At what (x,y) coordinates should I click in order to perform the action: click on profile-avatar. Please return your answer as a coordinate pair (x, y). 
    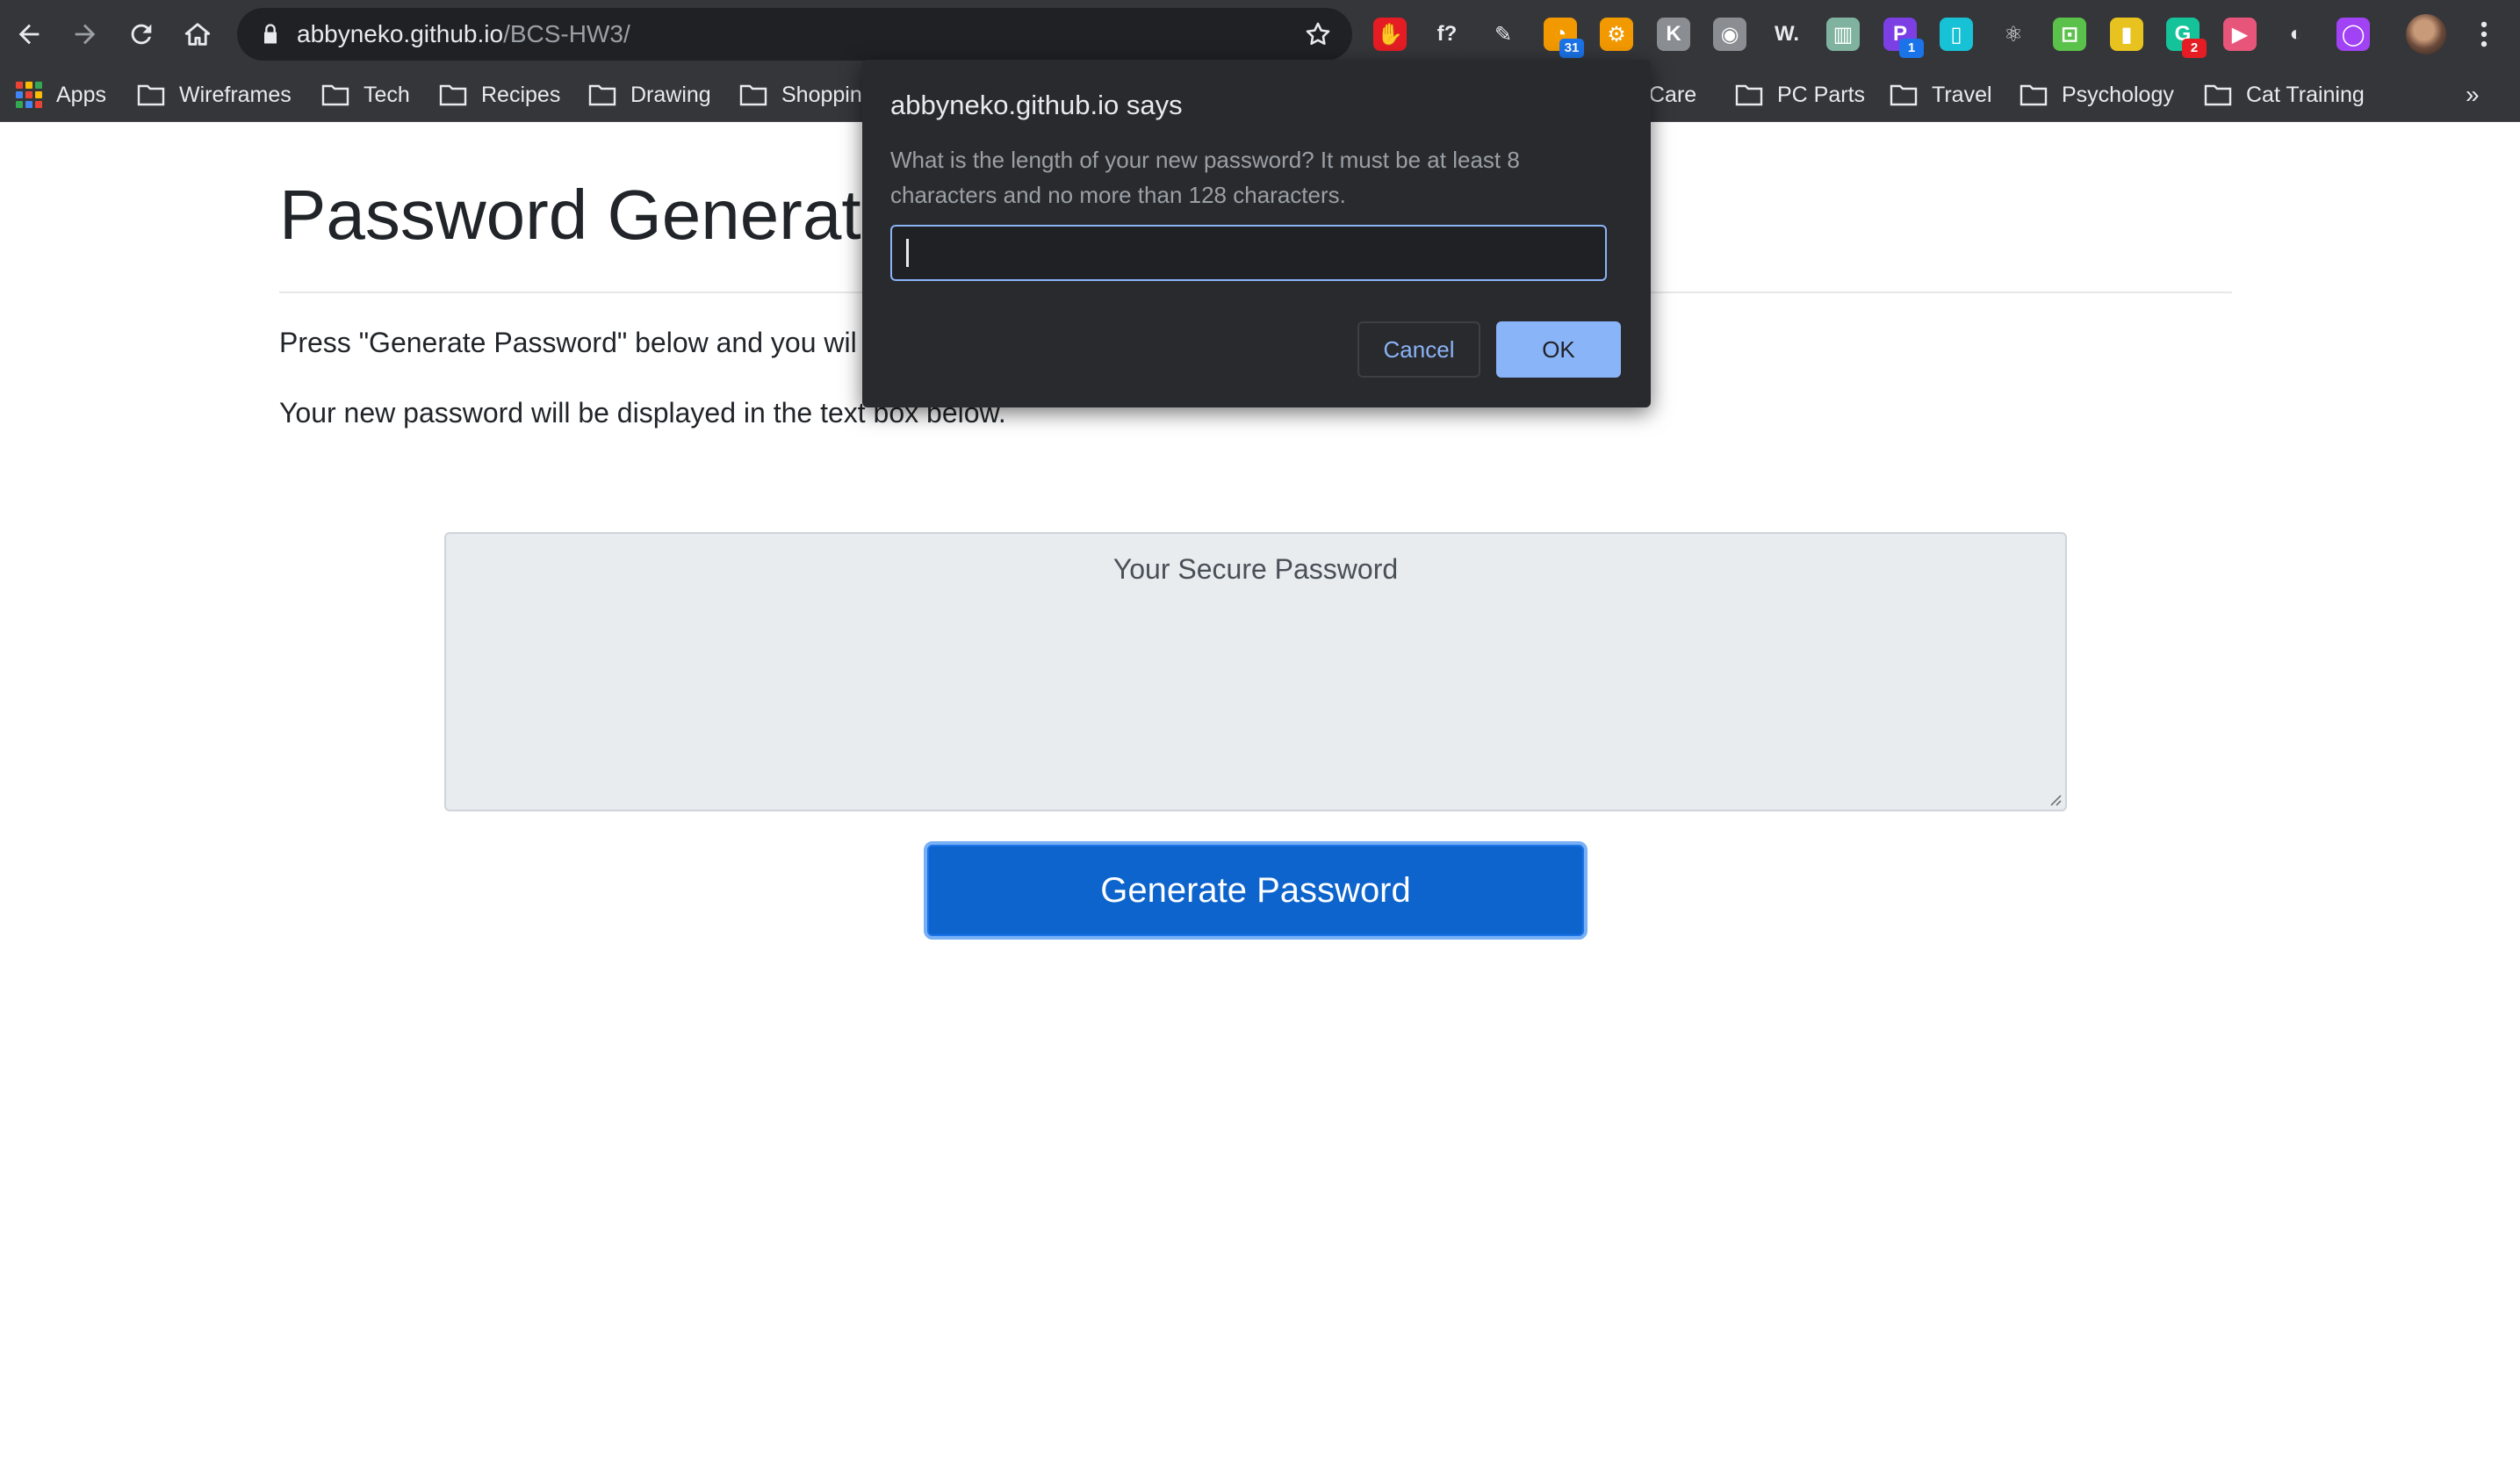
    Looking at the image, I should click on (2426, 34).